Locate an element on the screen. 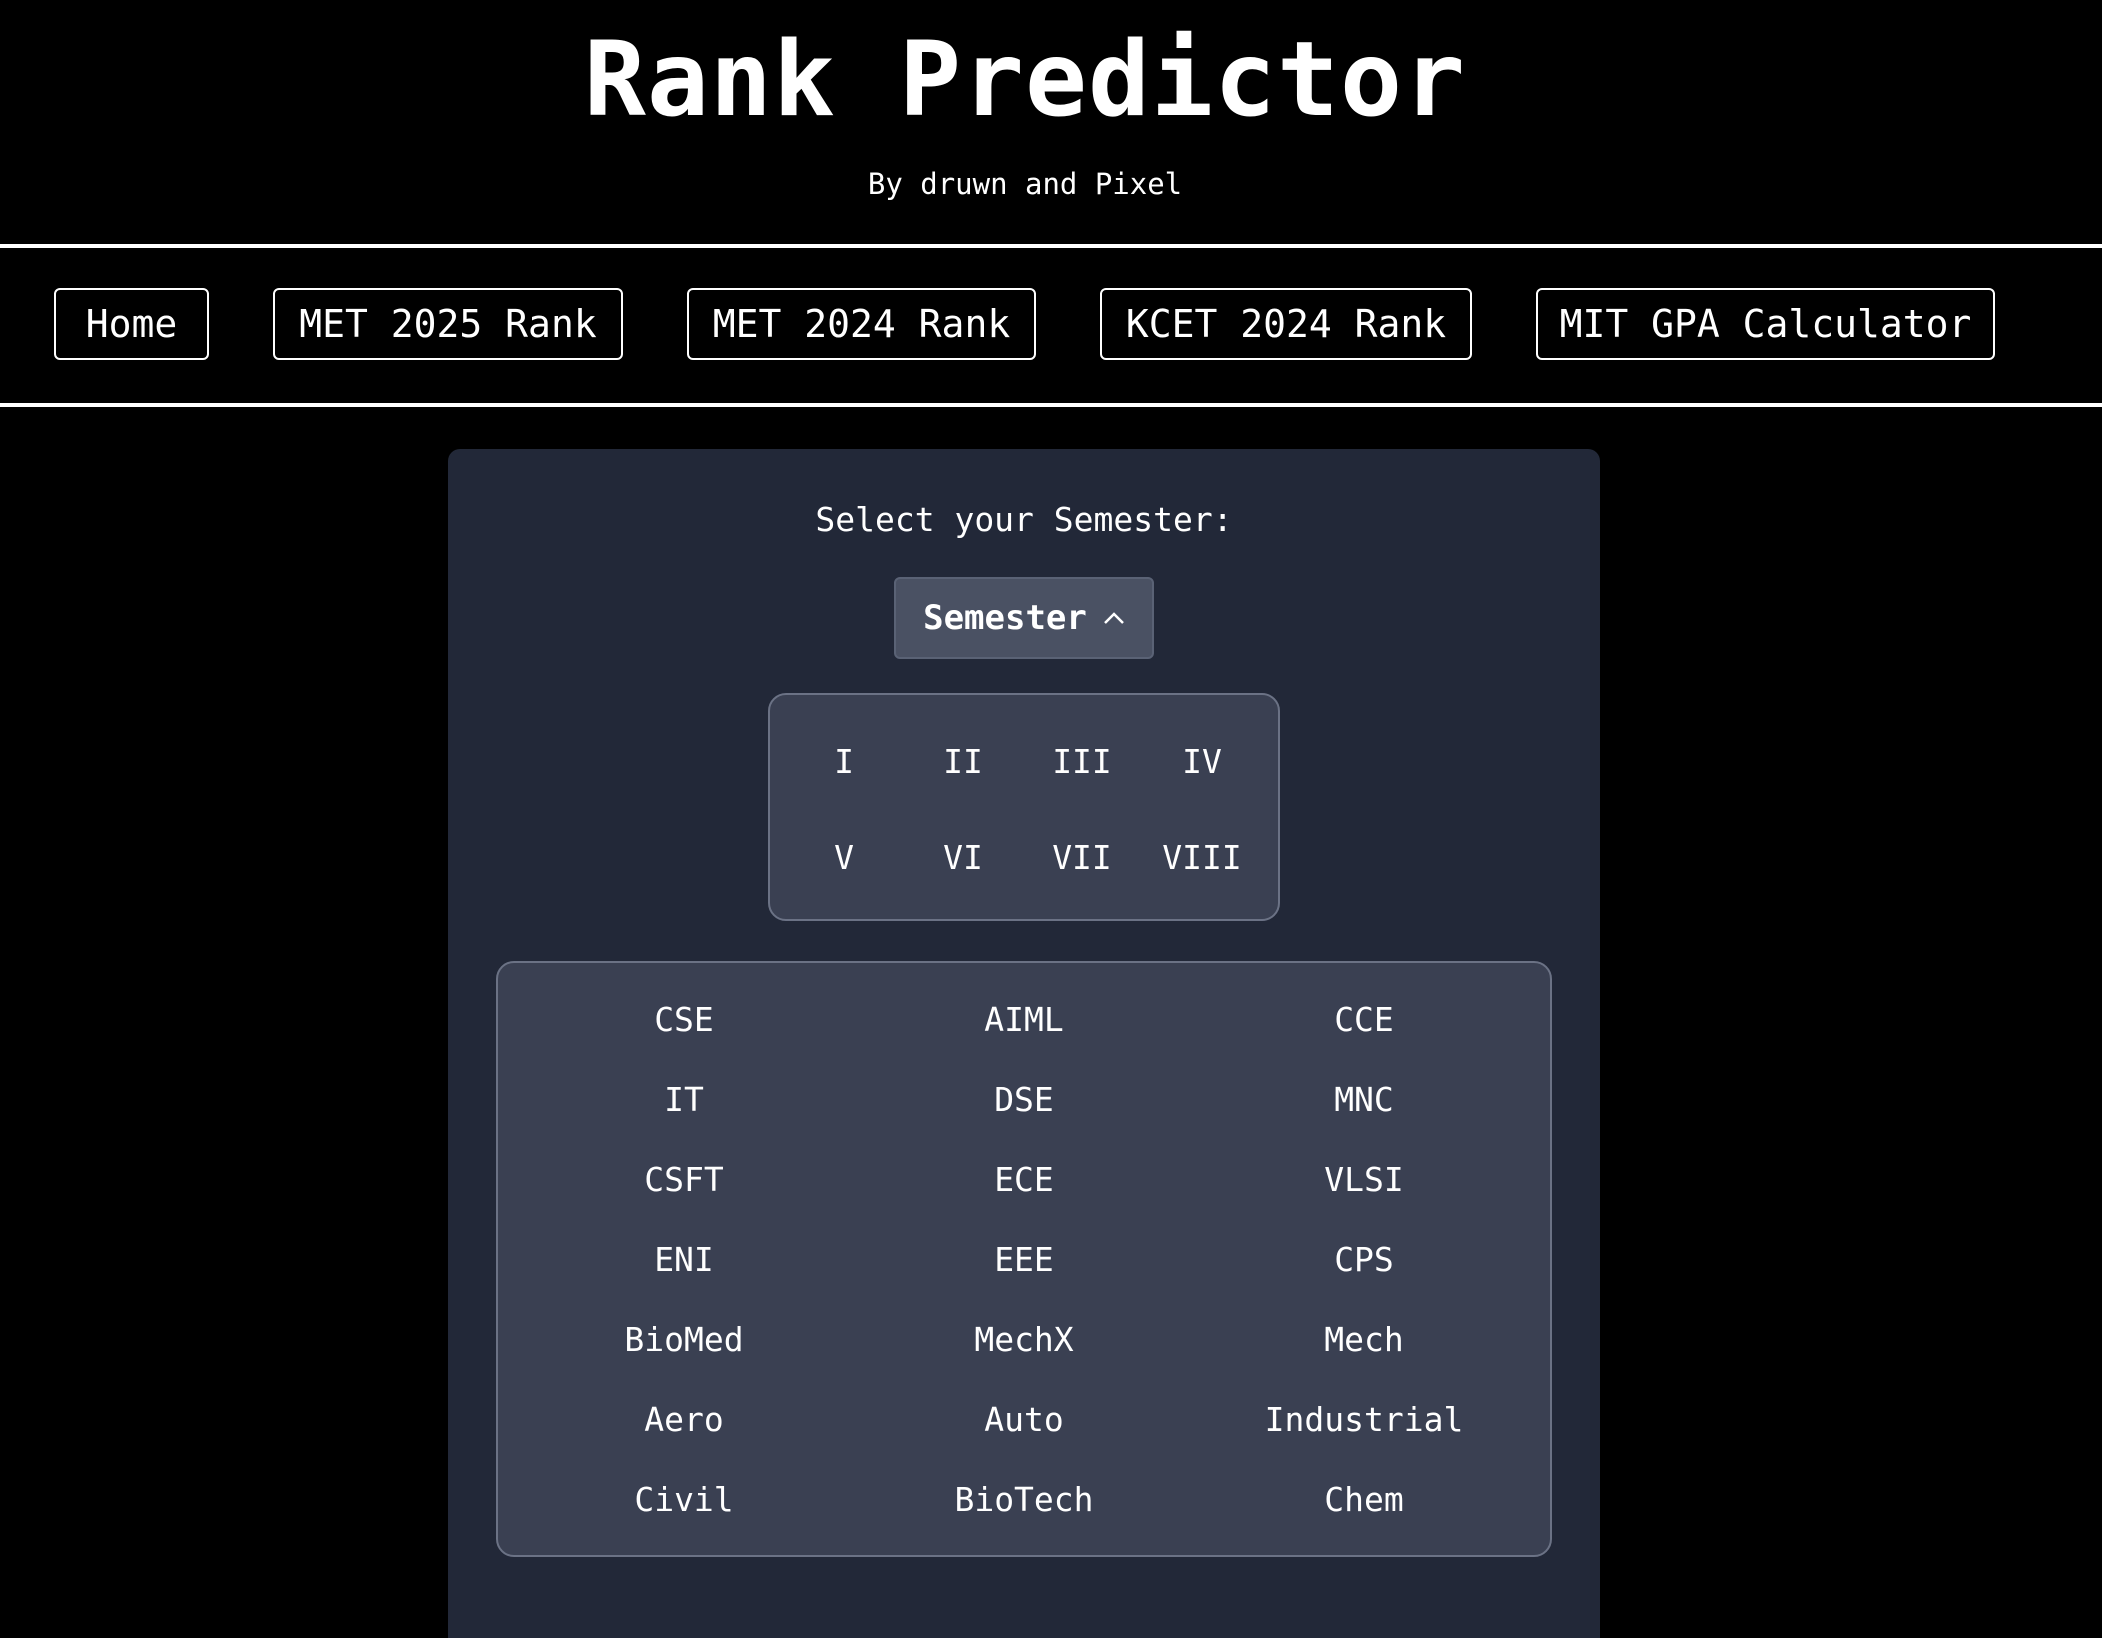  branch-option-aiml: AIML is located at coordinates (1024, 1019).